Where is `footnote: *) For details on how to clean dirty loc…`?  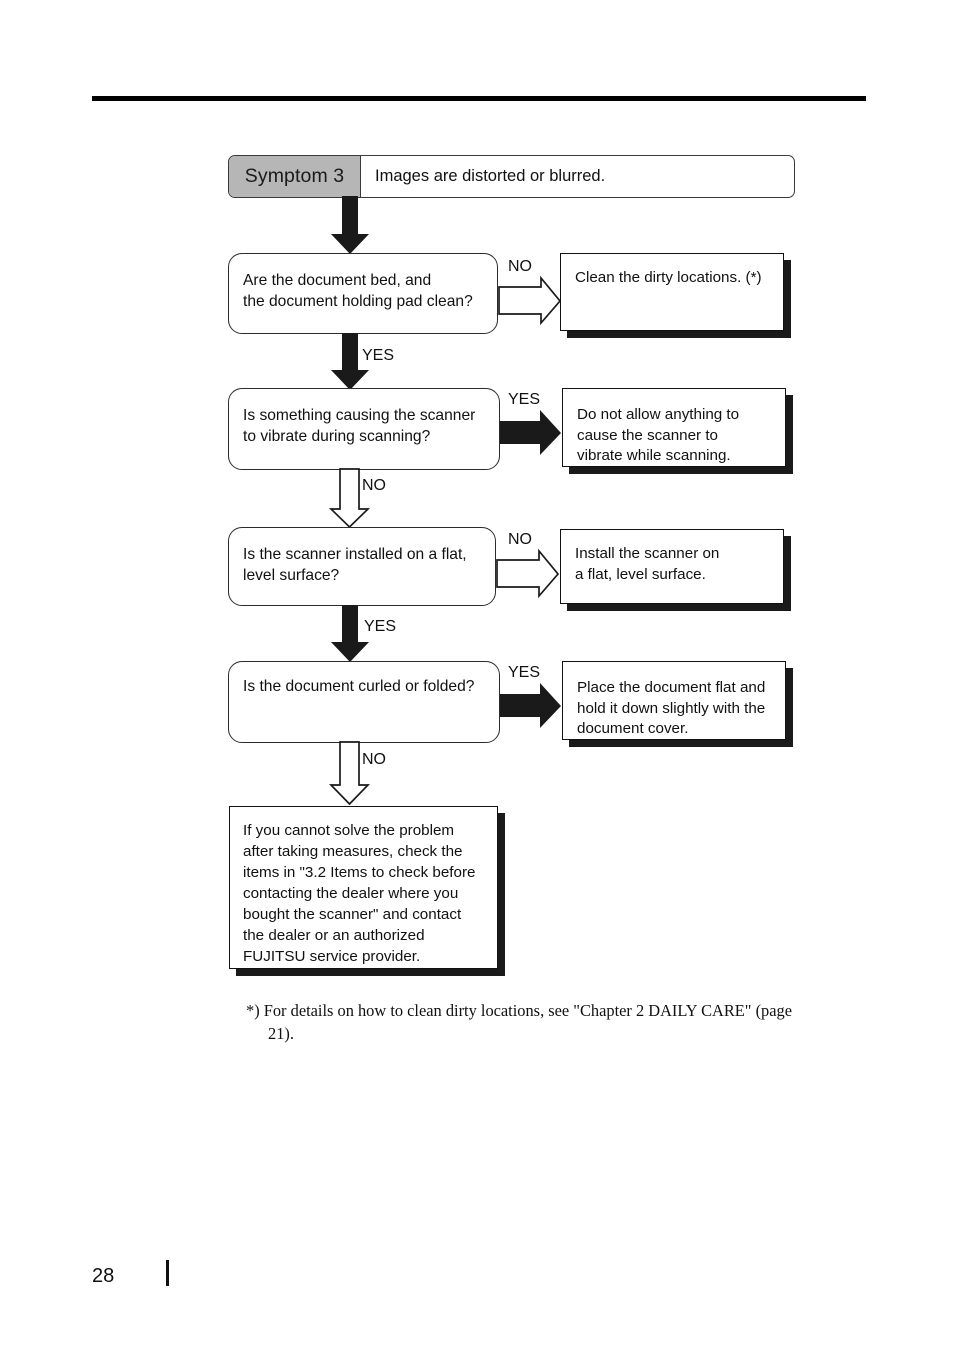 footnote: *) For details on how to clean dirty loc… is located at coordinates (551, 1022).